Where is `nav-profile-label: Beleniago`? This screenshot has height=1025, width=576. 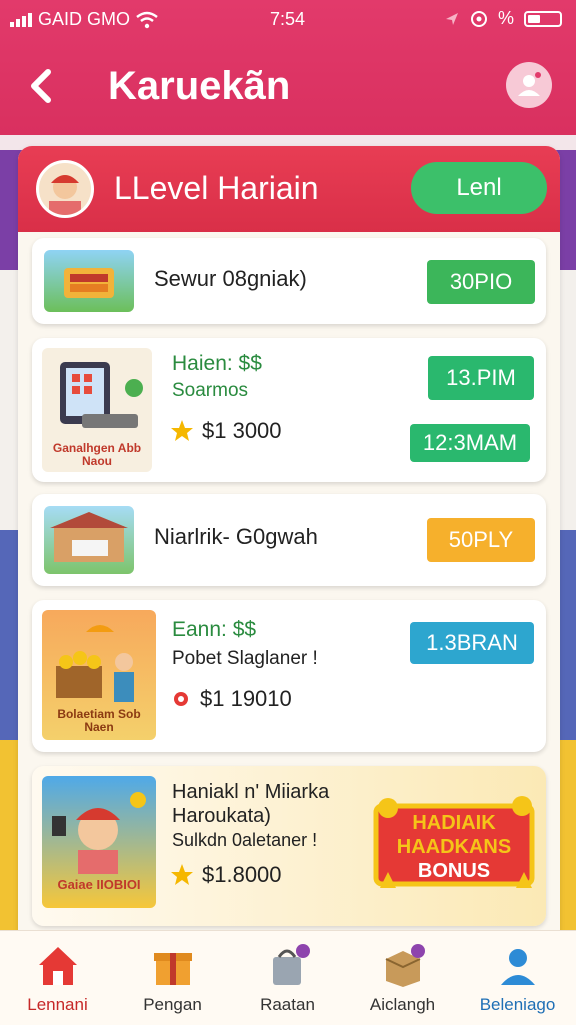 nav-profile-label: Beleniago is located at coordinates (517, 1004).